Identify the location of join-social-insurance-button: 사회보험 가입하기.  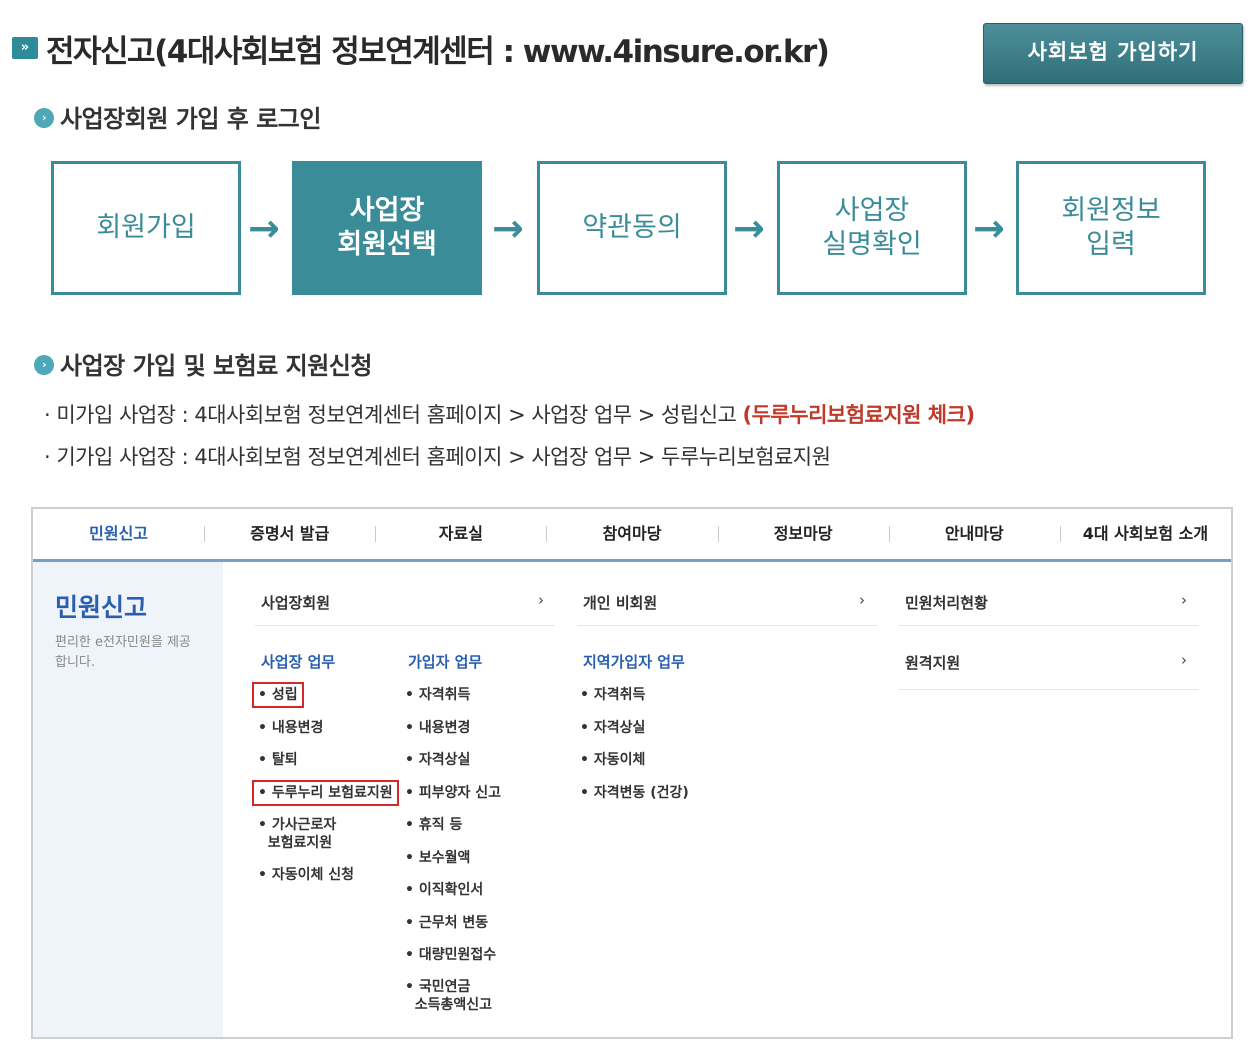
(1113, 53).